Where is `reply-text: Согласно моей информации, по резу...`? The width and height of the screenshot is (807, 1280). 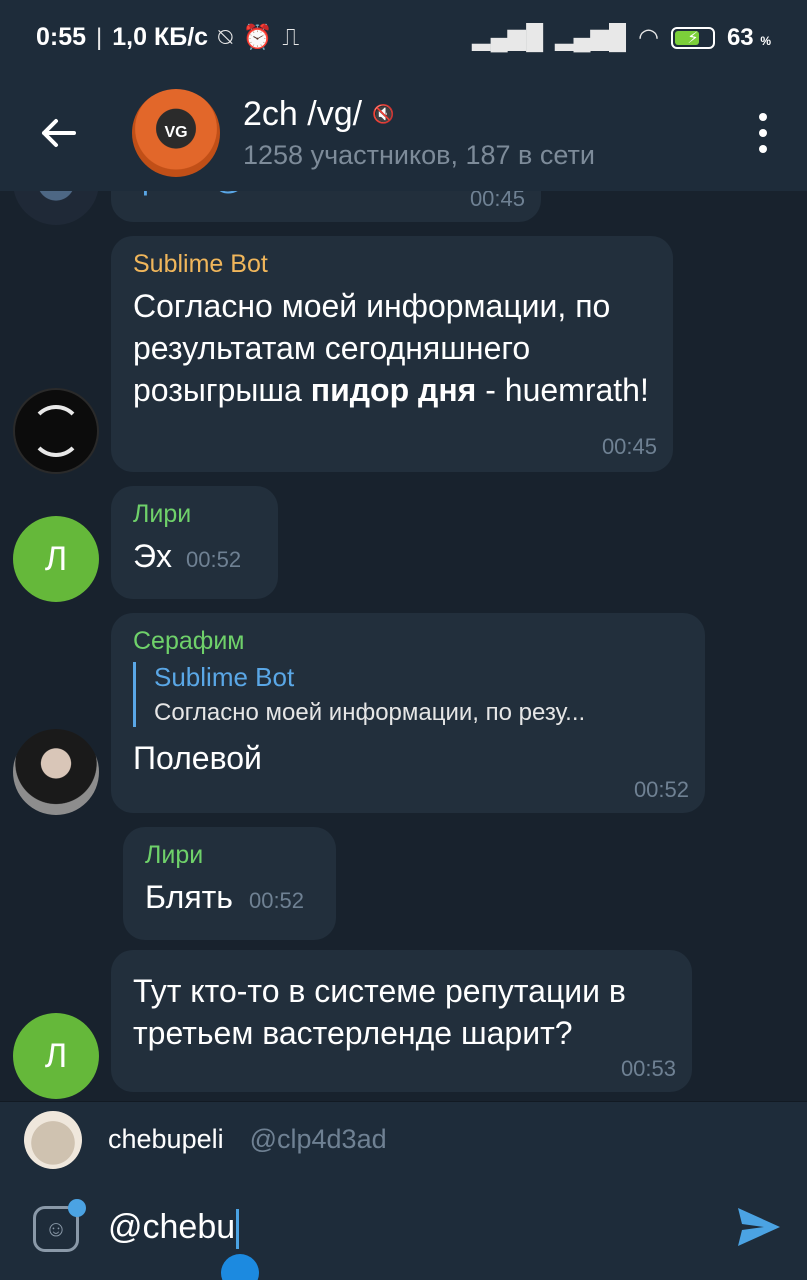
reply-text: Согласно моей информации, по резу... is located at coordinates (370, 712).